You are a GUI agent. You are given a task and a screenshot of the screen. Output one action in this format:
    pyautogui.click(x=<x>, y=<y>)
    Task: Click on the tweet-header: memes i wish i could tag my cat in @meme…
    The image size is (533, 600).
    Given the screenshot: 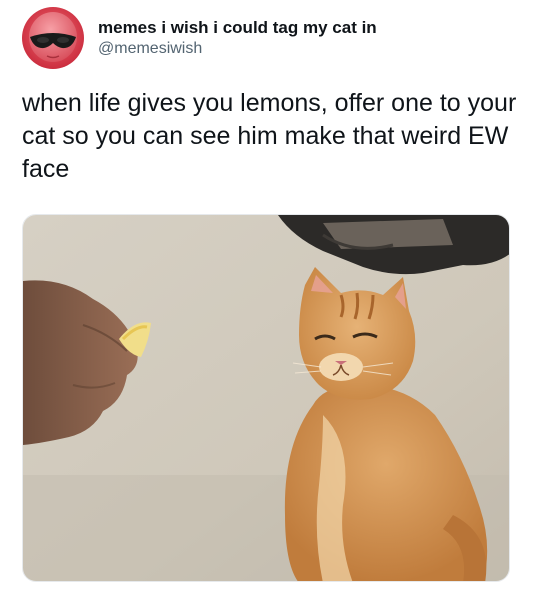 What is the action you would take?
    pyautogui.click(x=199, y=38)
    